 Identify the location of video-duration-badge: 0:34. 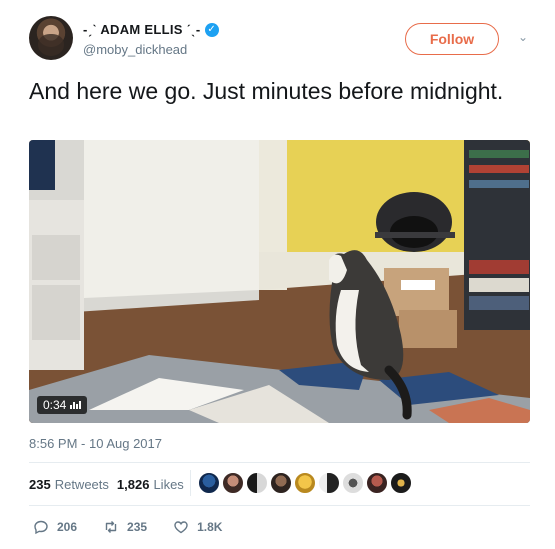
(62, 405).